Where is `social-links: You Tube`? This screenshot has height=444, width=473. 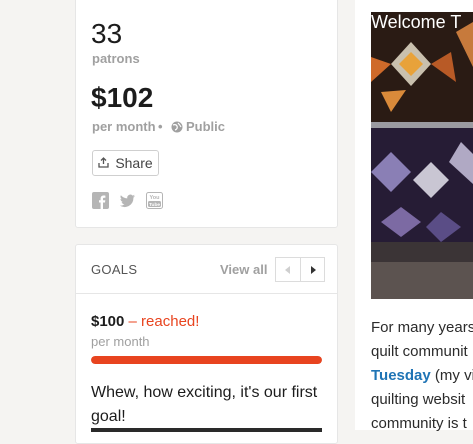
social-links: You Tube is located at coordinates (127, 200).